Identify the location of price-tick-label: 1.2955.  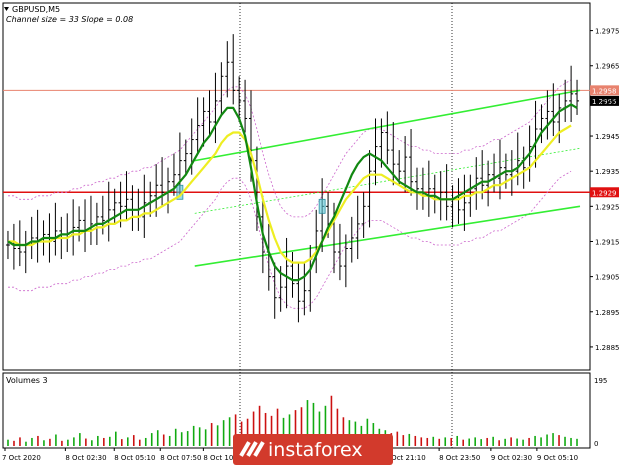
(607, 102).